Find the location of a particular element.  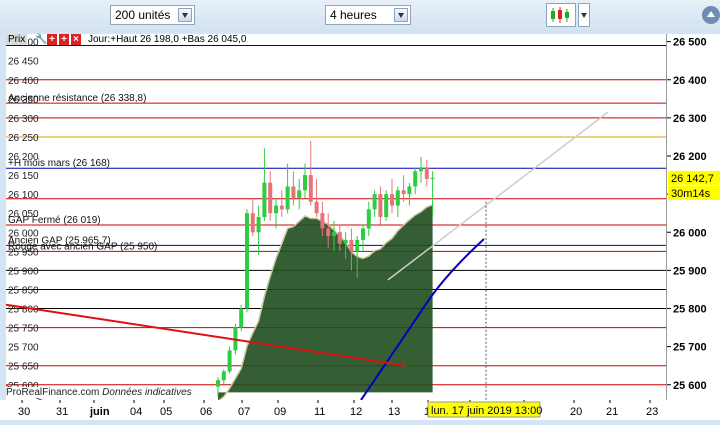

date-tick-label: 09 is located at coordinates (280, 412).